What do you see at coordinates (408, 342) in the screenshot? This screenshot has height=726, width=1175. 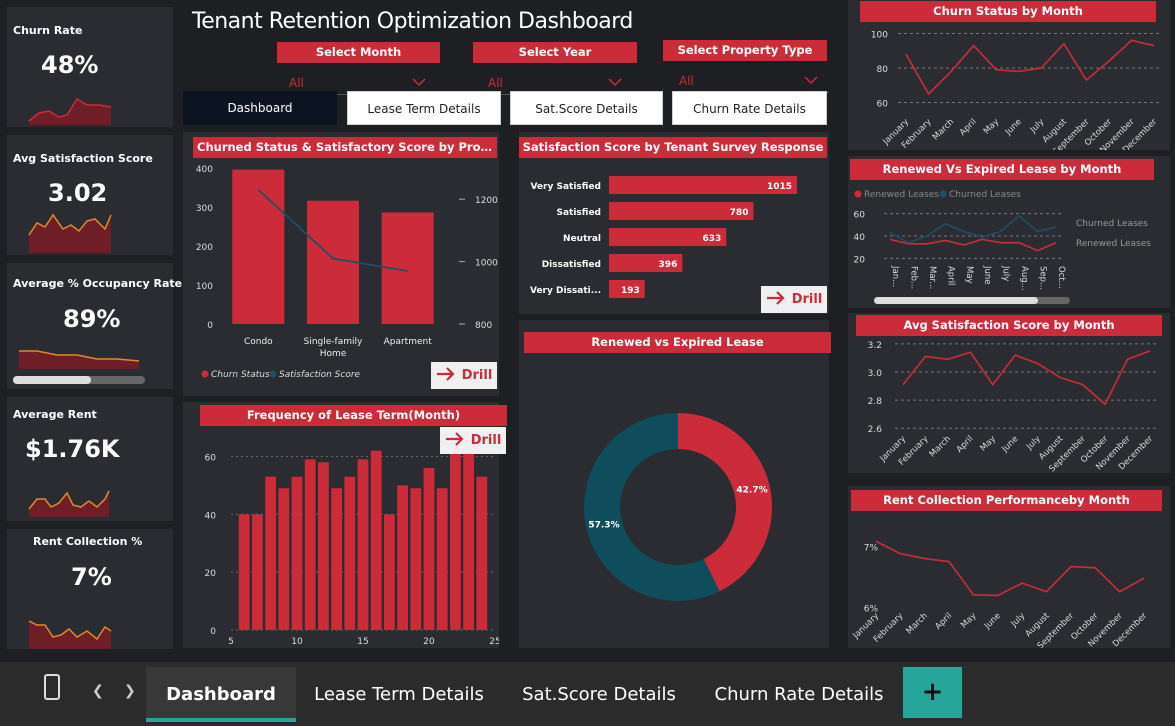 I see `x-tick-label: Apartment` at bounding box center [408, 342].